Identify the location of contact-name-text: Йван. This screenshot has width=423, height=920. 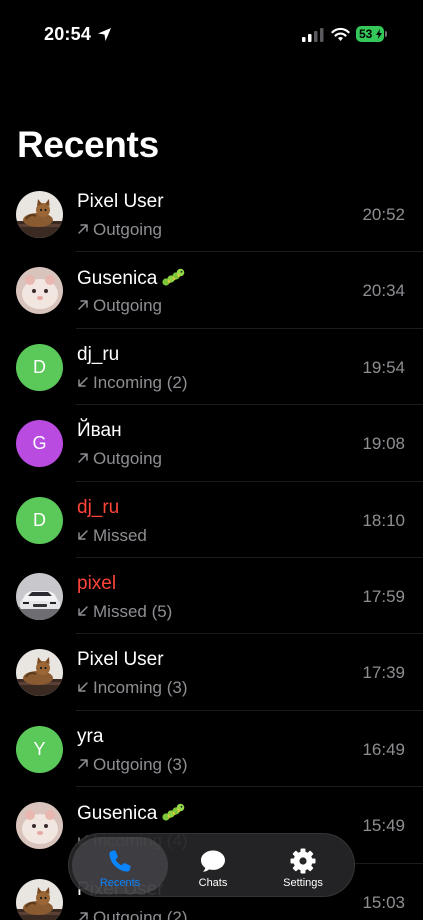
(99, 431).